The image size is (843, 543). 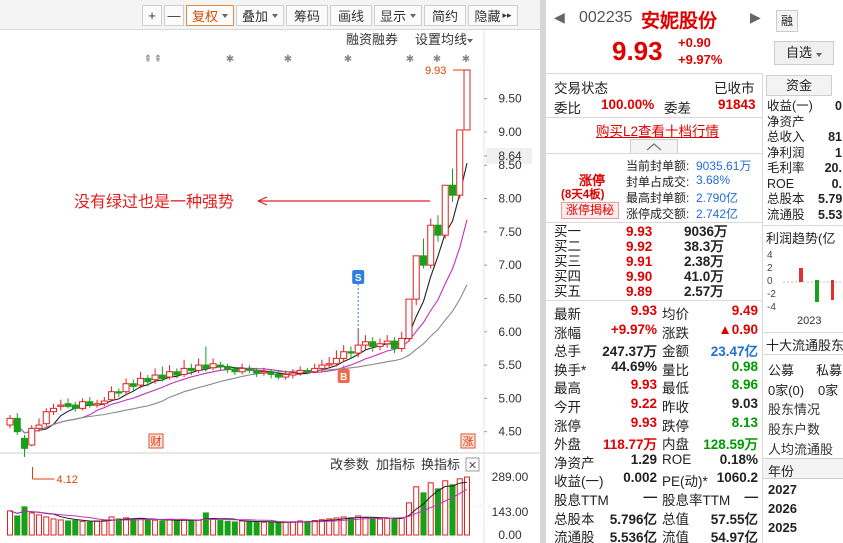 I want to click on draw-line-button: 画线, so click(x=351, y=15).